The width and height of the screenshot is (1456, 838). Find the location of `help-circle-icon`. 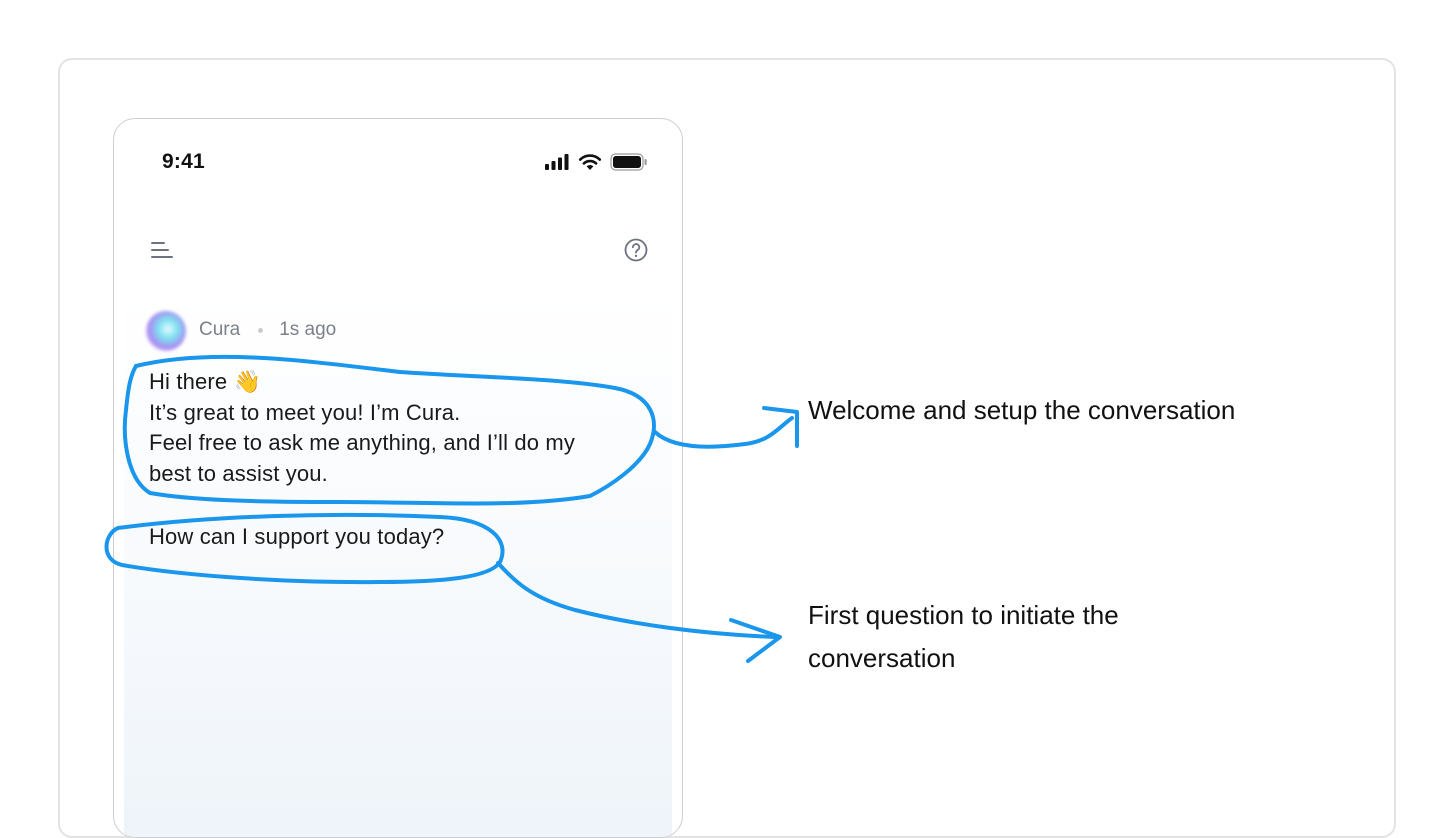

help-circle-icon is located at coordinates (636, 250).